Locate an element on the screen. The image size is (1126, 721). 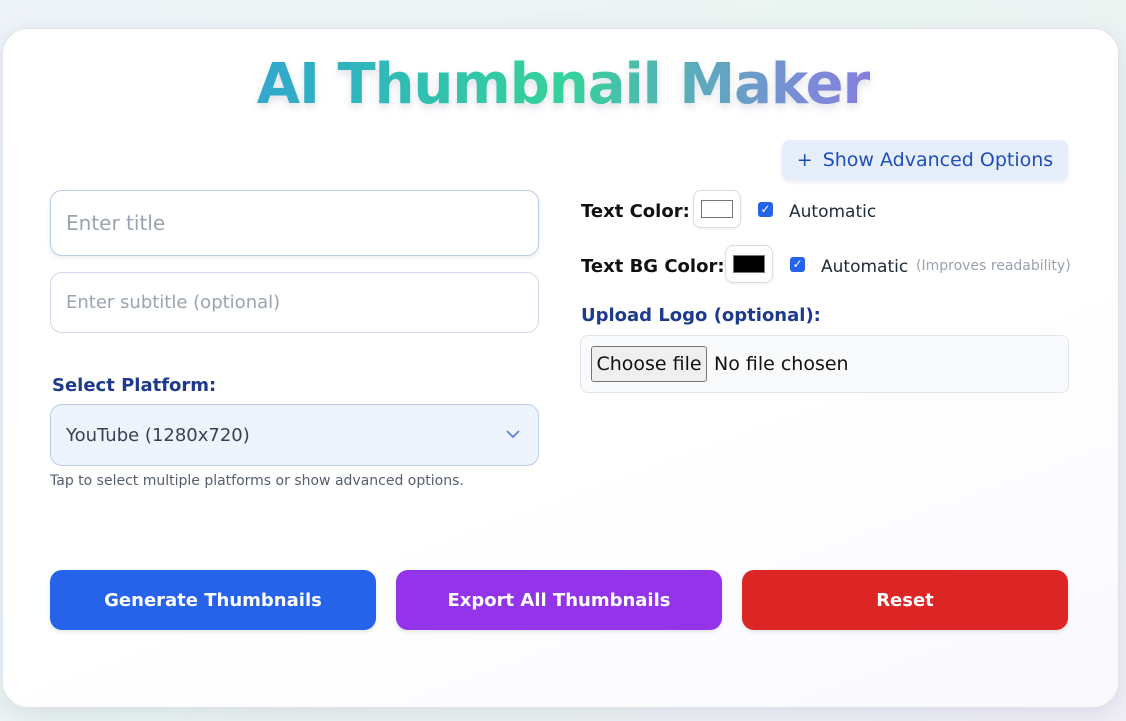
text-color-swatch is located at coordinates (717, 209).